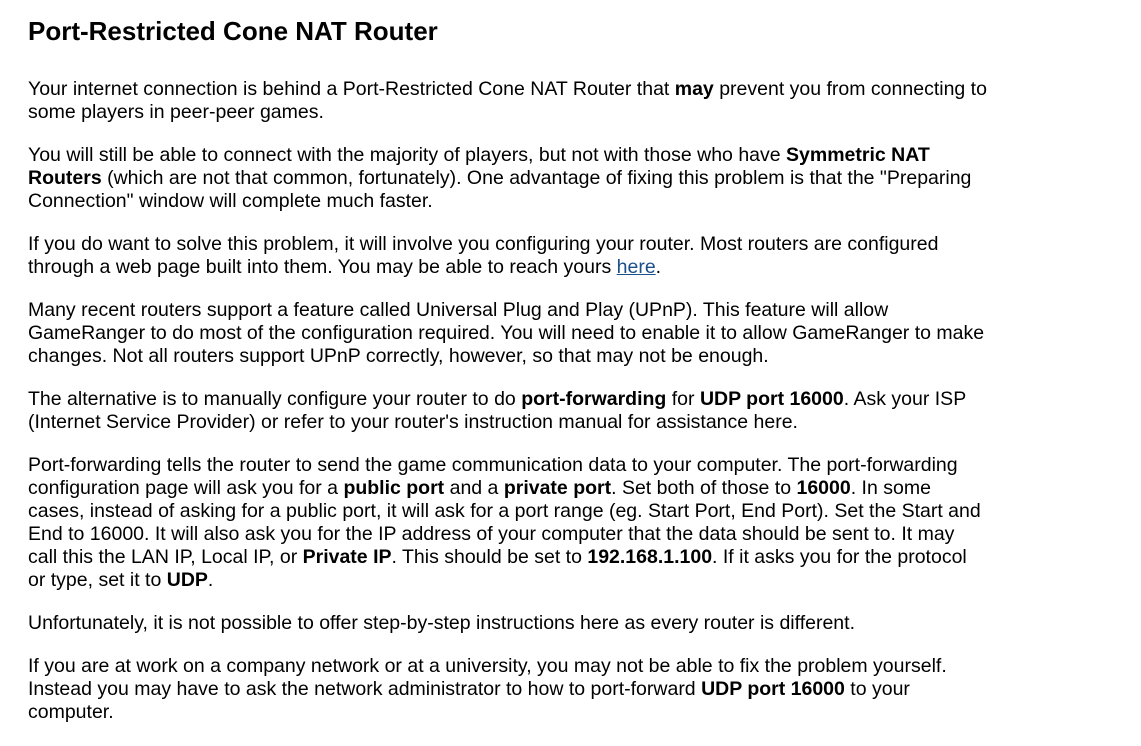  I want to click on emphasis-text: 192.168.1.100, so click(650, 557).